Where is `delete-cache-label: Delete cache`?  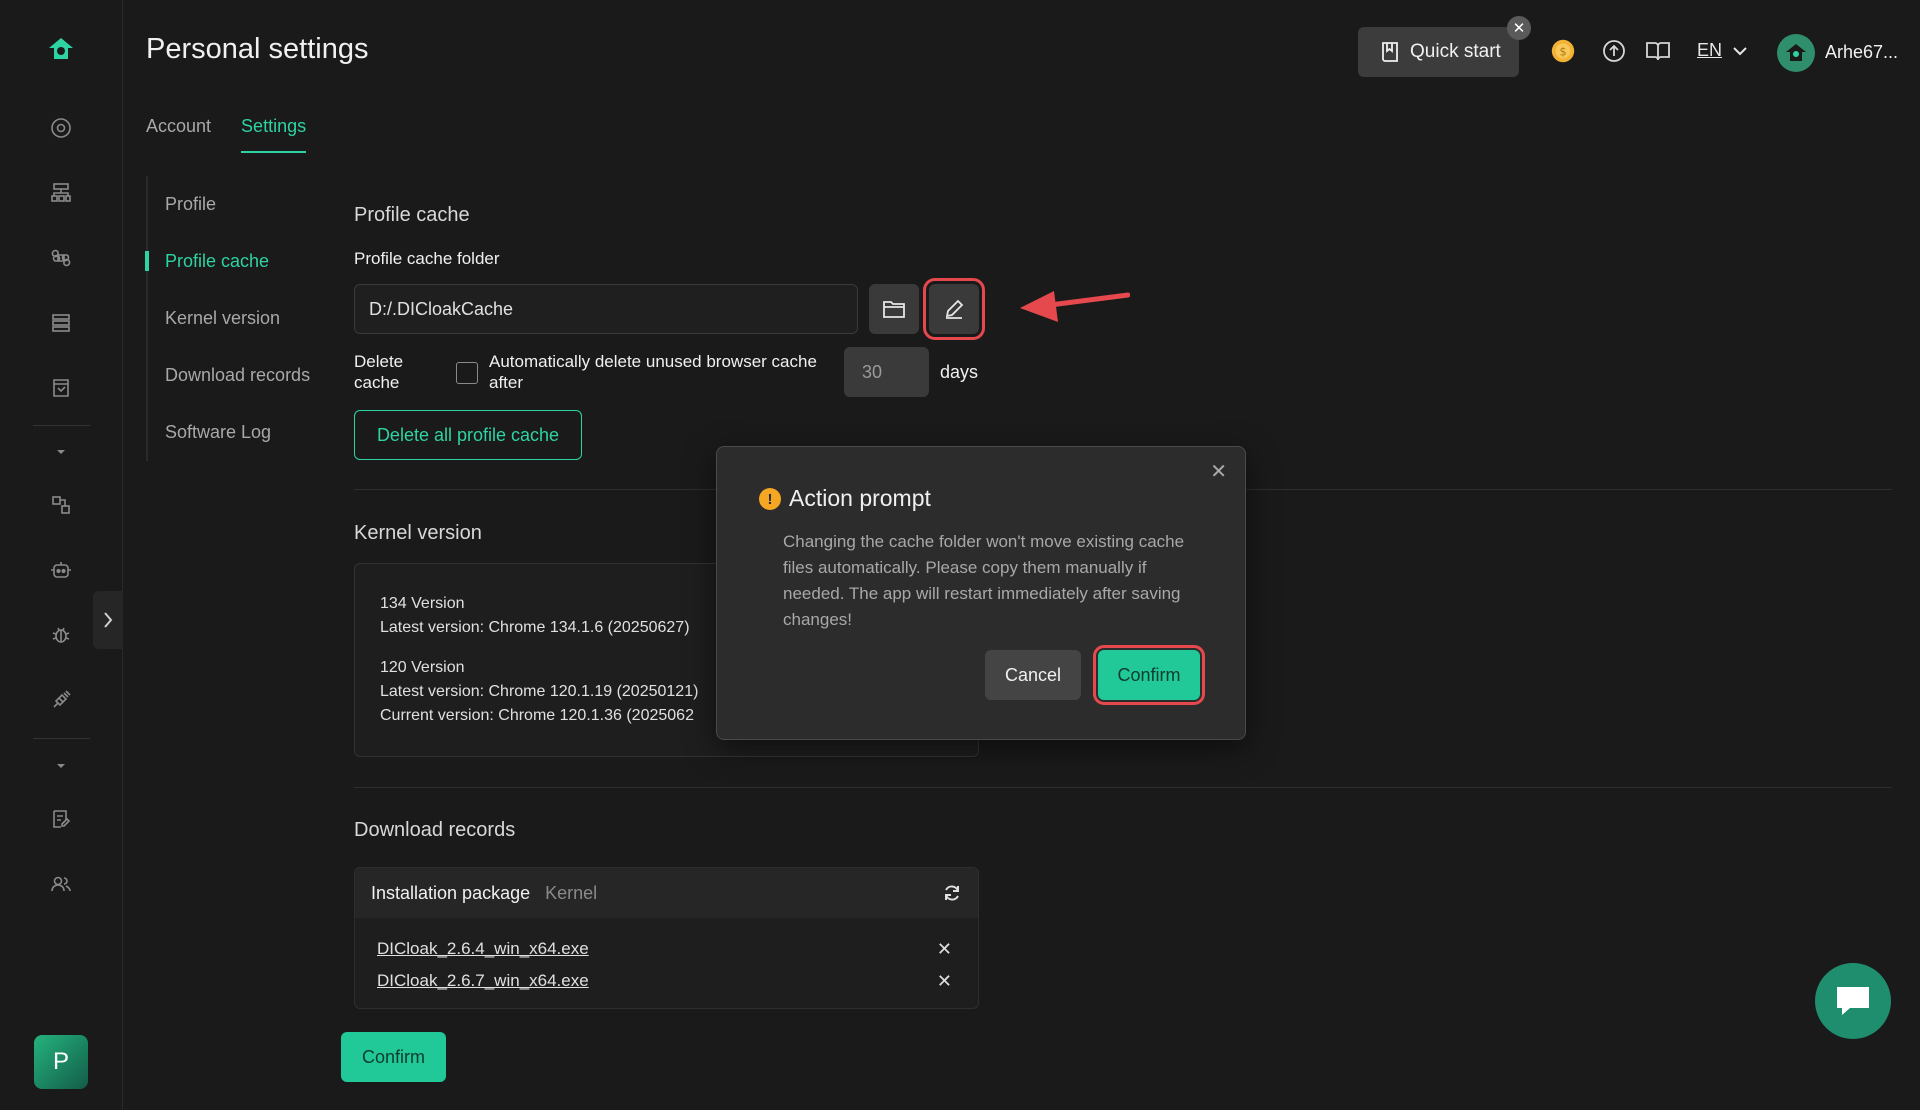 delete-cache-label: Delete cache is located at coordinates (379, 372).